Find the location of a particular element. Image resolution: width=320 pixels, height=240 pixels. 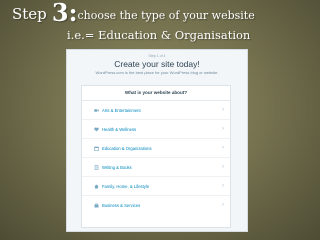

step-label: Step 1 of 4 is located at coordinates (157, 56).